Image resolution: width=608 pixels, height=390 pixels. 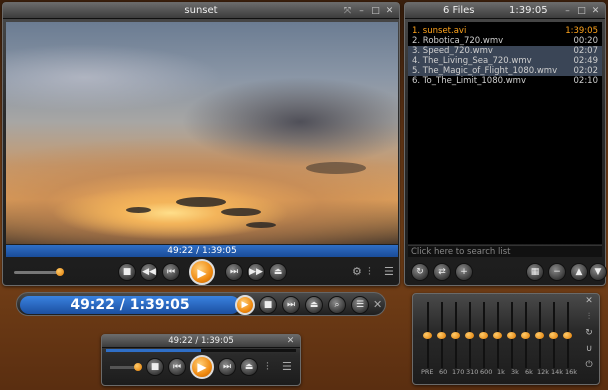 I want to click on repeat-button: ↻, so click(x=420, y=272).